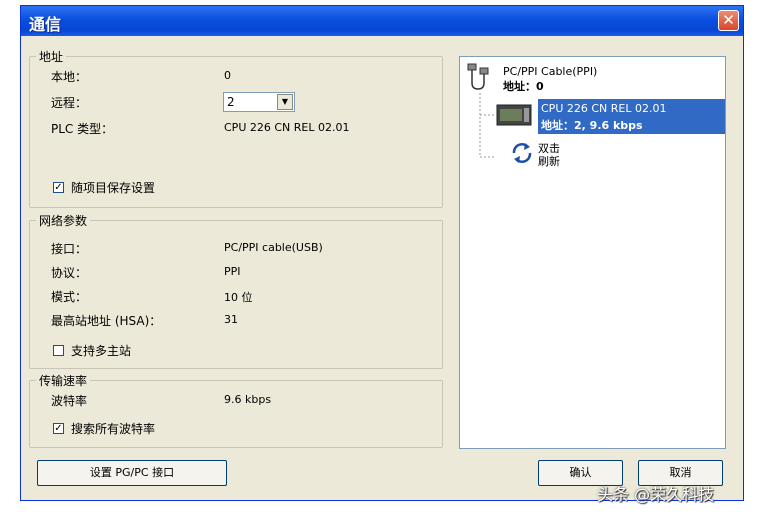 This screenshot has height=515, width=767. Describe the element at coordinates (604, 108) in the screenshot. I see `cpu-name: CPU 226 CN REL 02.01` at that location.